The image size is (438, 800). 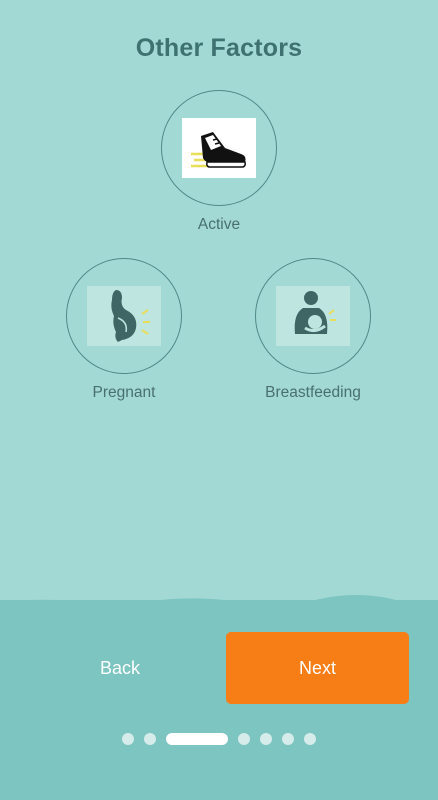 I want to click on next-button: Next, so click(x=317, y=668).